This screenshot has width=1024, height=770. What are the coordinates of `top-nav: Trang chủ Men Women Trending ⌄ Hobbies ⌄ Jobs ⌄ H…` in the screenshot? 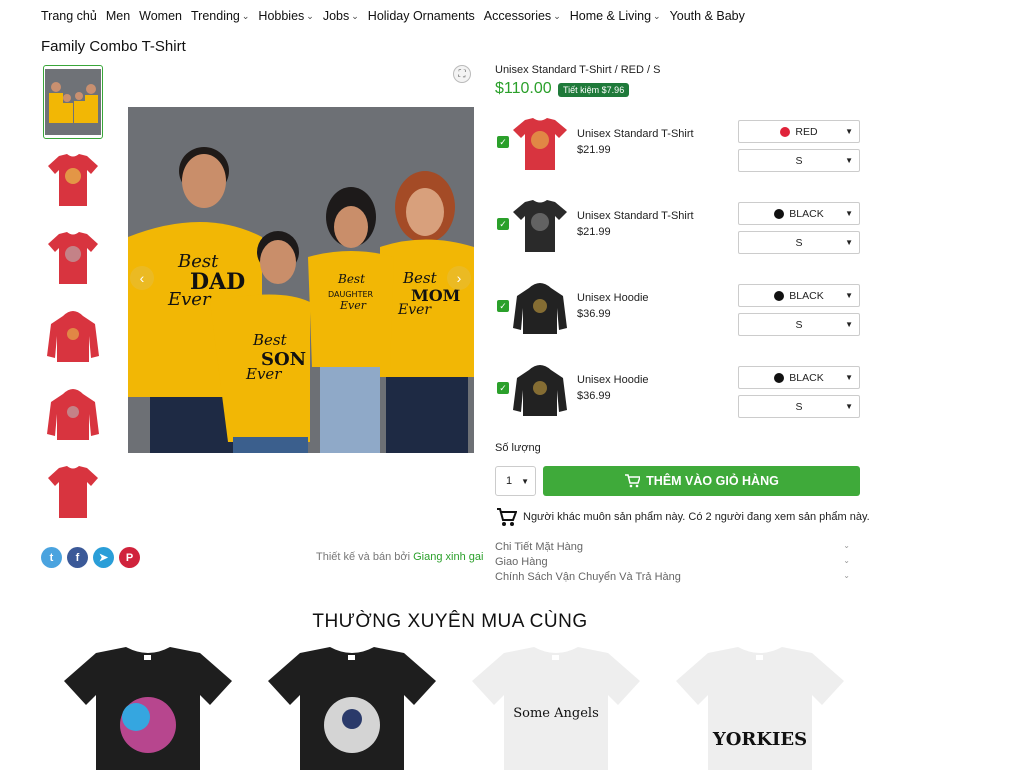 It's located at (397, 16).